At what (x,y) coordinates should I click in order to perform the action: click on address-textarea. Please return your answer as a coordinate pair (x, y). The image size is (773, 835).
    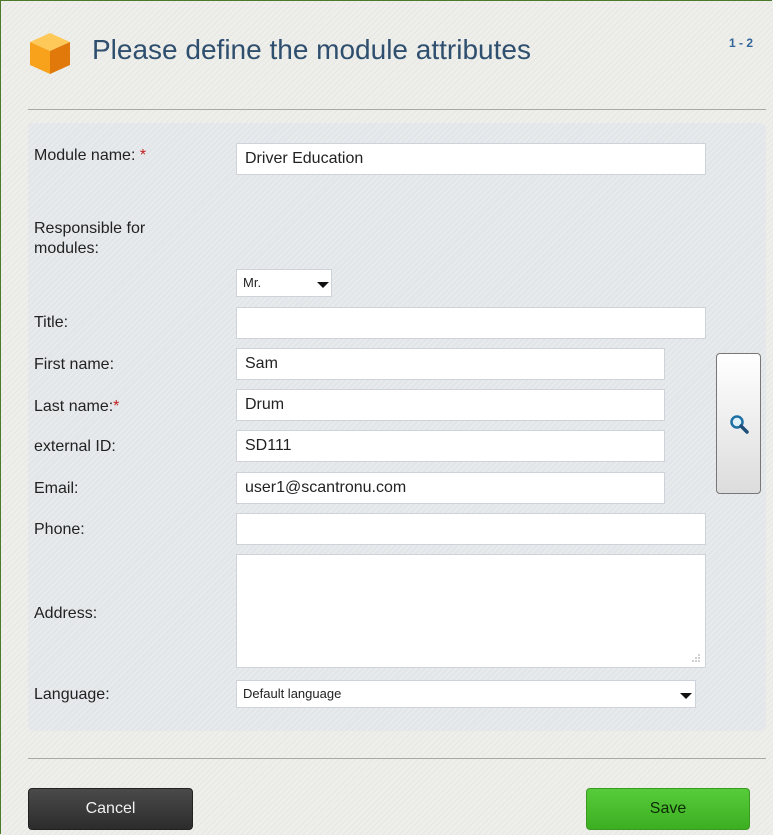
    Looking at the image, I should click on (471, 611).